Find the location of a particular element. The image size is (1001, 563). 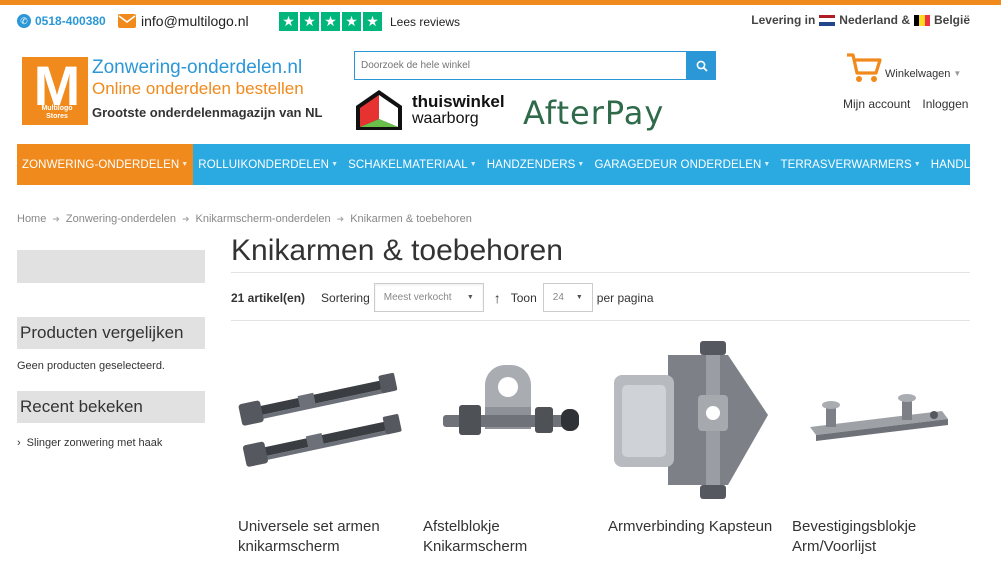

search-form is located at coordinates (535, 65).